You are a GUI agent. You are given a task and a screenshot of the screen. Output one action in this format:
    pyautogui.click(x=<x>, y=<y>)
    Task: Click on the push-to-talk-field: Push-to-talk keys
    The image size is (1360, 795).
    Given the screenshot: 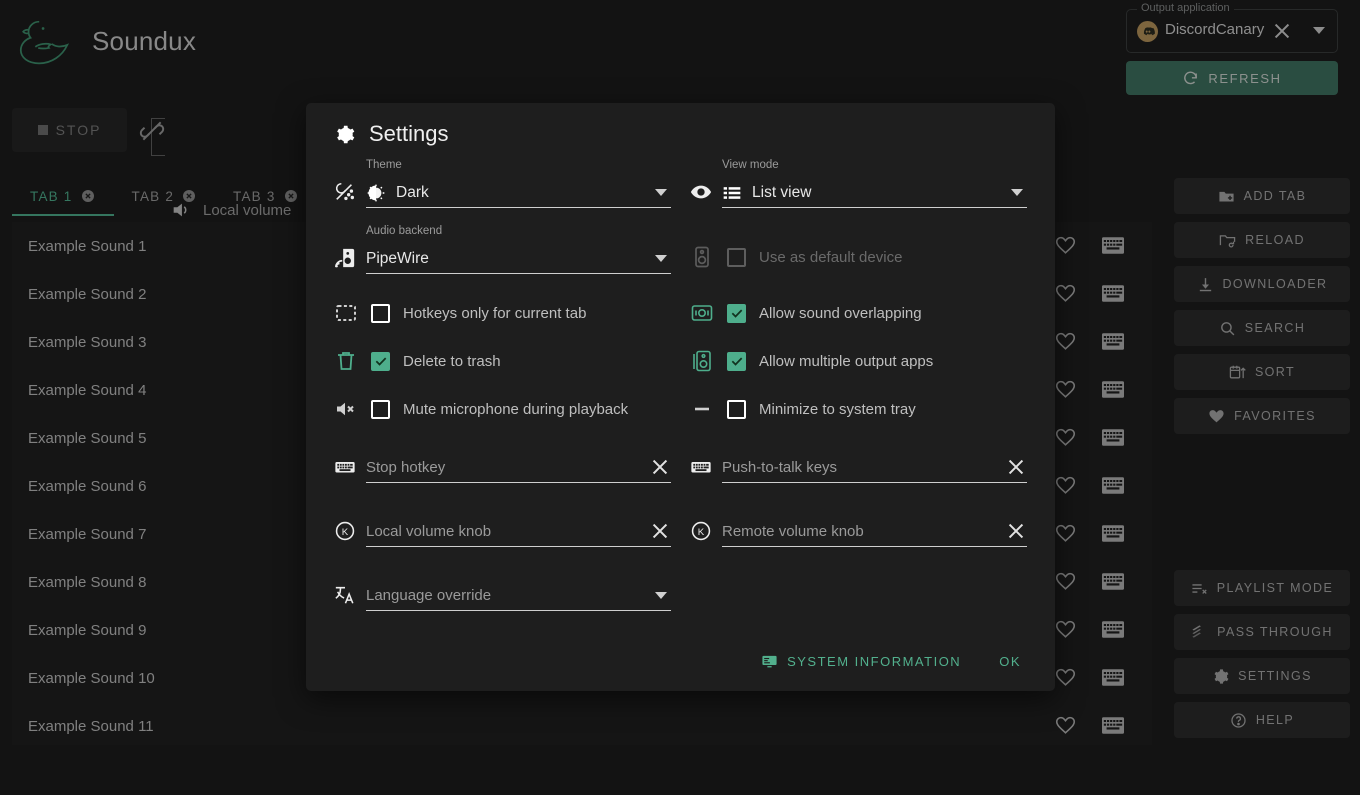 What is the action you would take?
    pyautogui.click(x=858, y=468)
    